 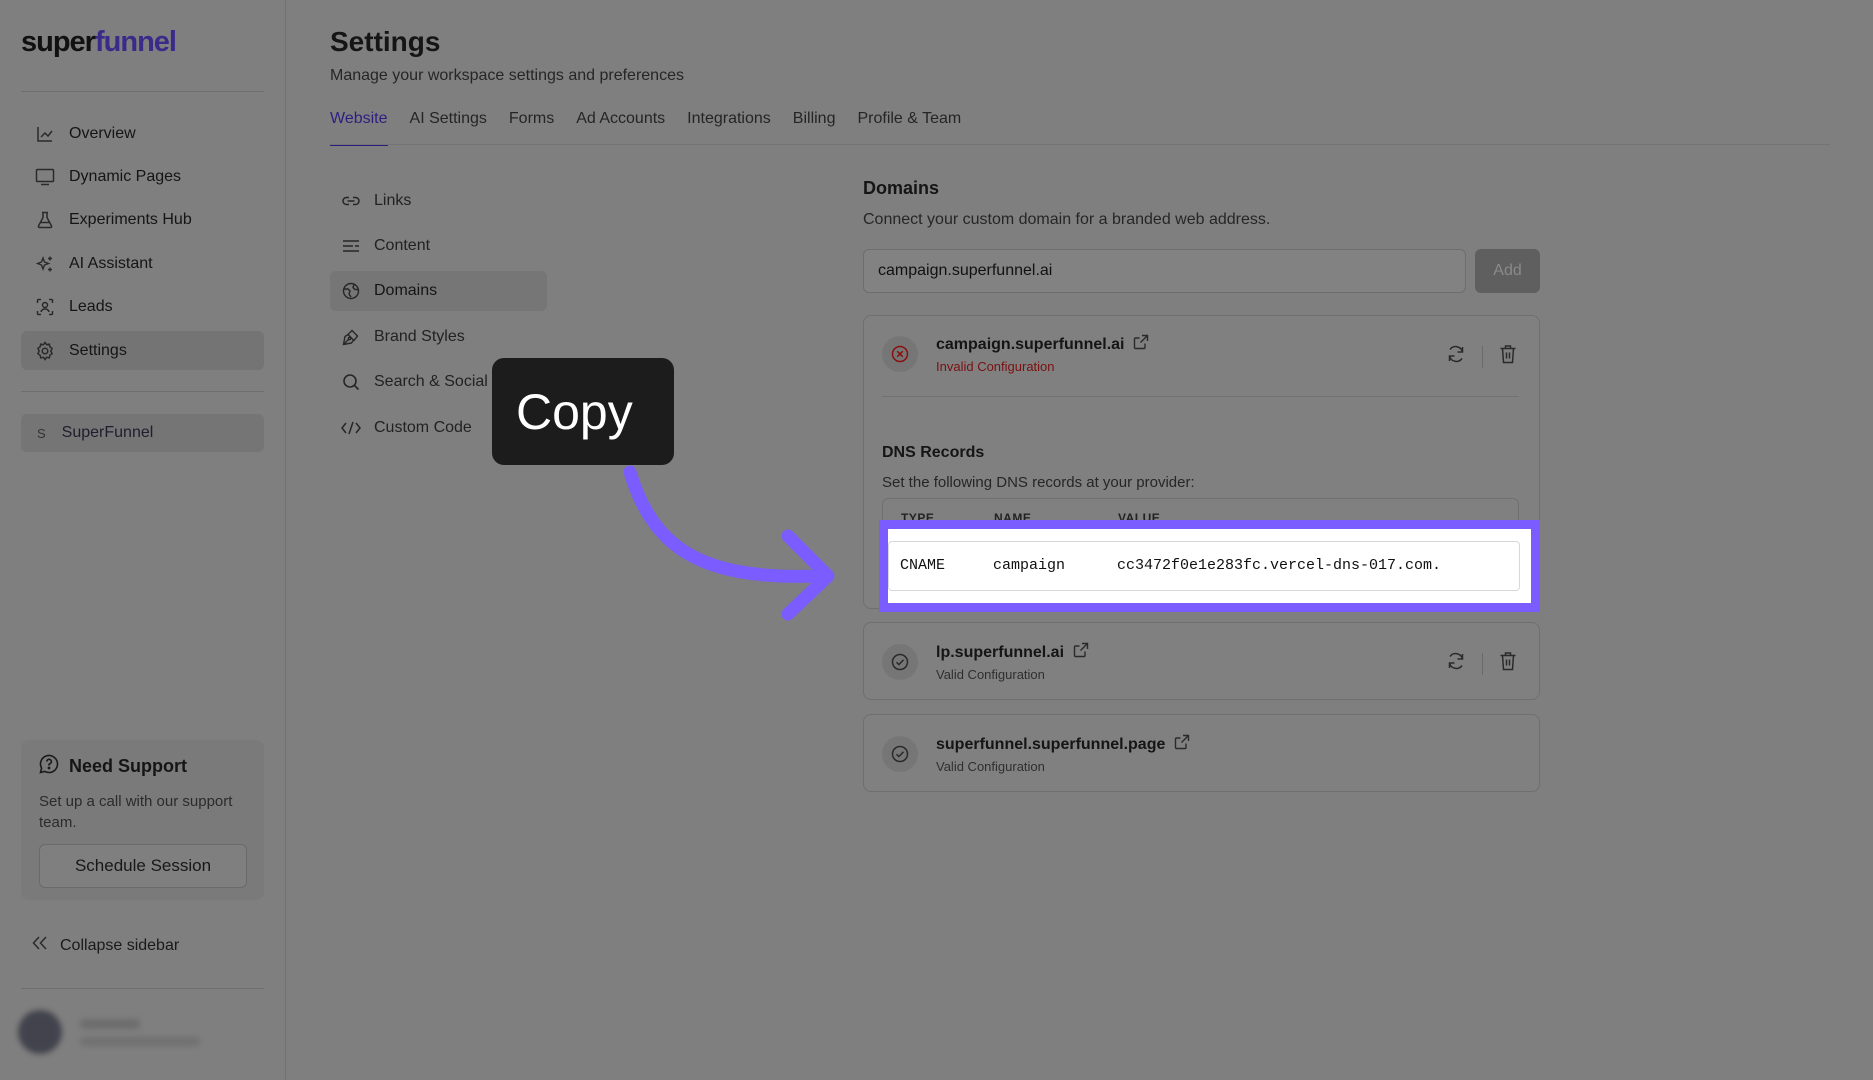 I want to click on pen-tool-icon, so click(x=351, y=337).